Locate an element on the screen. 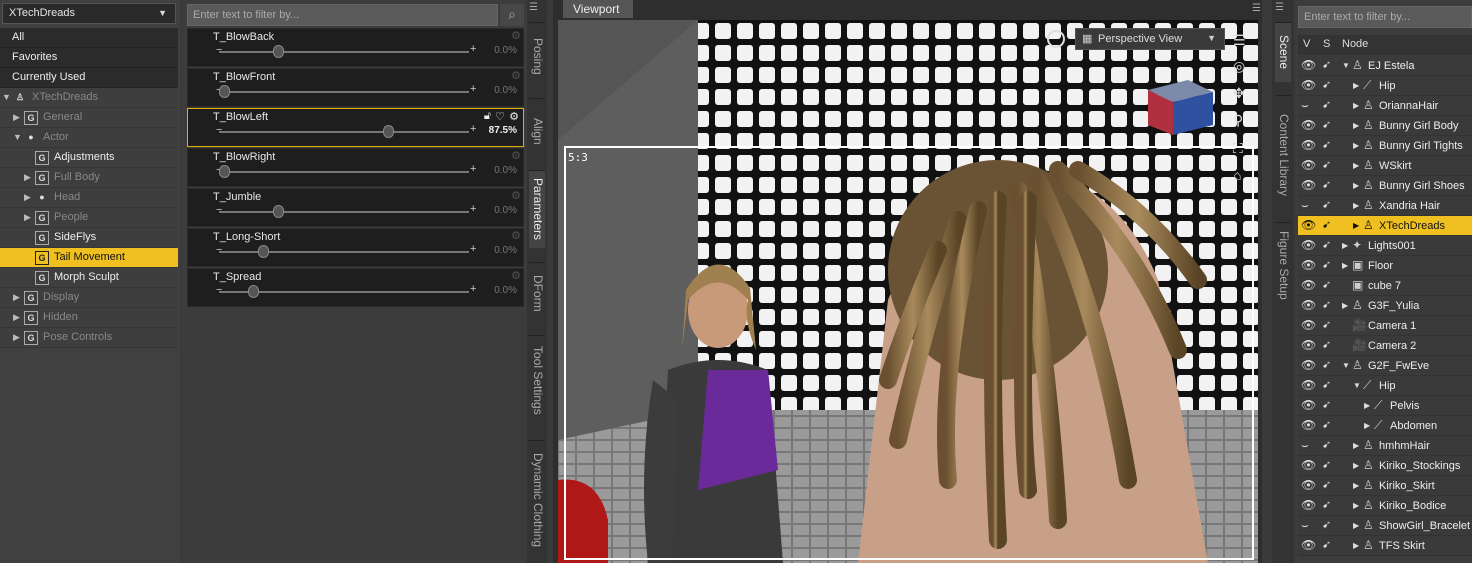 This screenshot has width=1472, height=563. zoom-icon: ⚲ is located at coordinates (1238, 120).